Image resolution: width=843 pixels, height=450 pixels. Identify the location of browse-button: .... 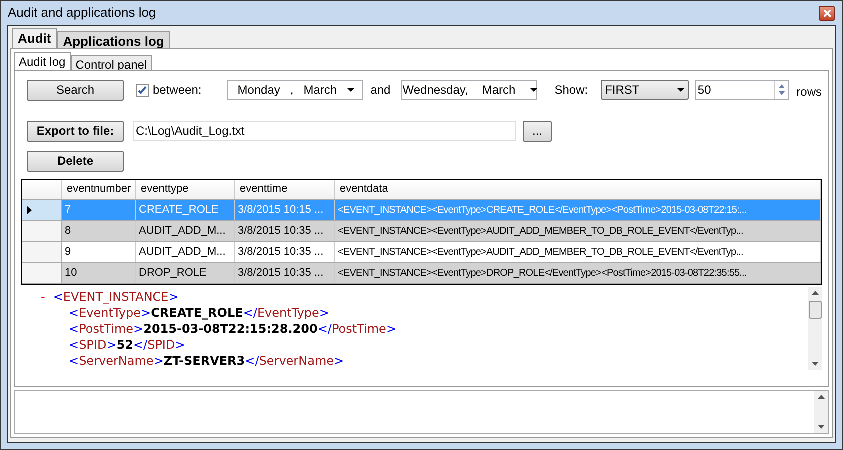
(537, 131).